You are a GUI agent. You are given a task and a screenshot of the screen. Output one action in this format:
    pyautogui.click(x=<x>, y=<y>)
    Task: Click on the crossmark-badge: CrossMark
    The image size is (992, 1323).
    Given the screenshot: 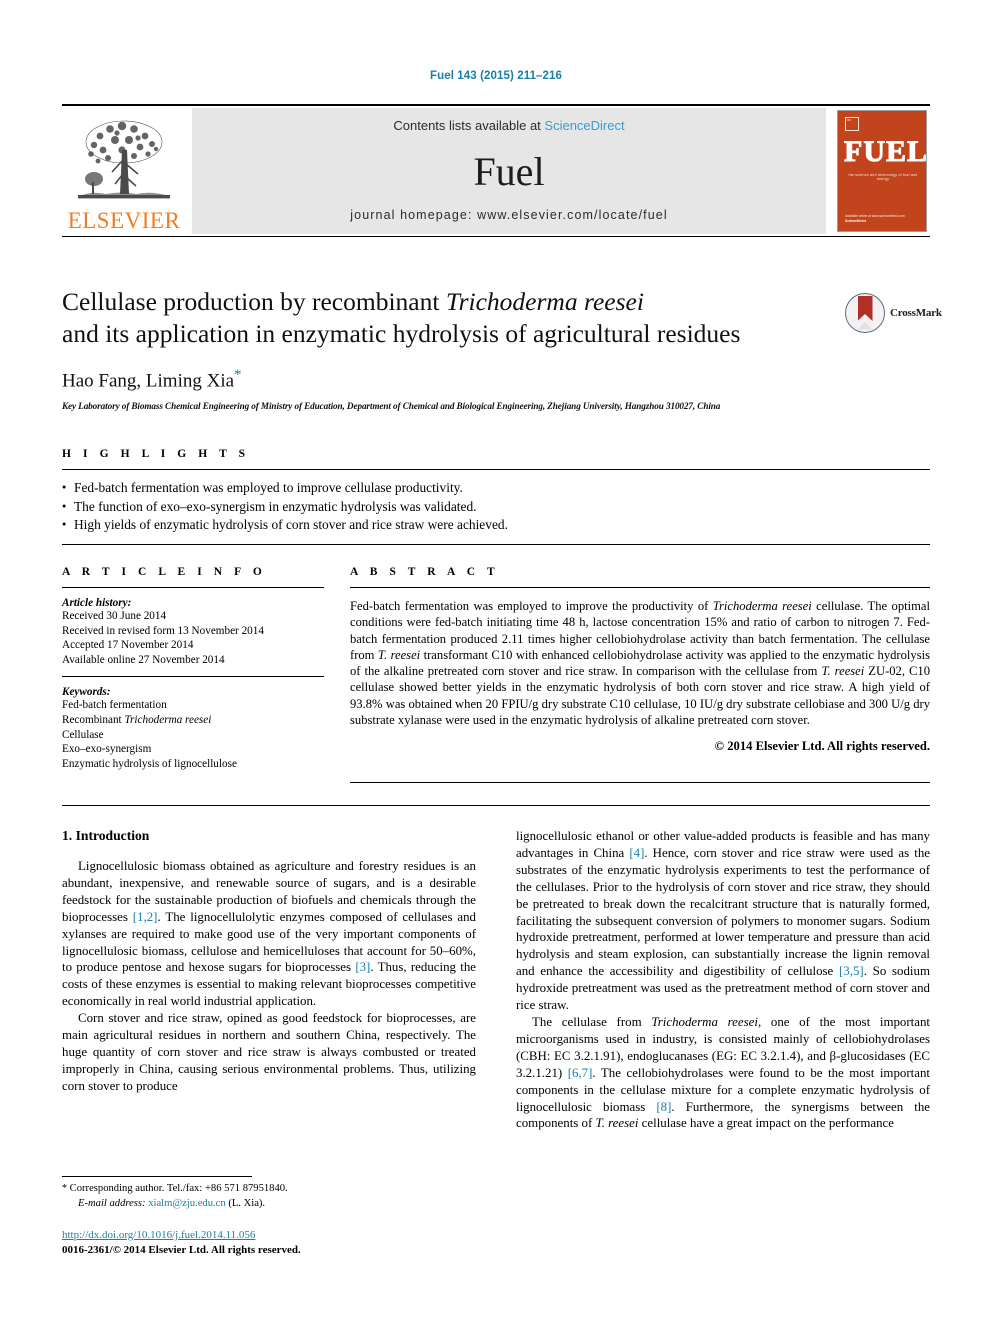 What is the action you would take?
    pyautogui.click(x=893, y=313)
    